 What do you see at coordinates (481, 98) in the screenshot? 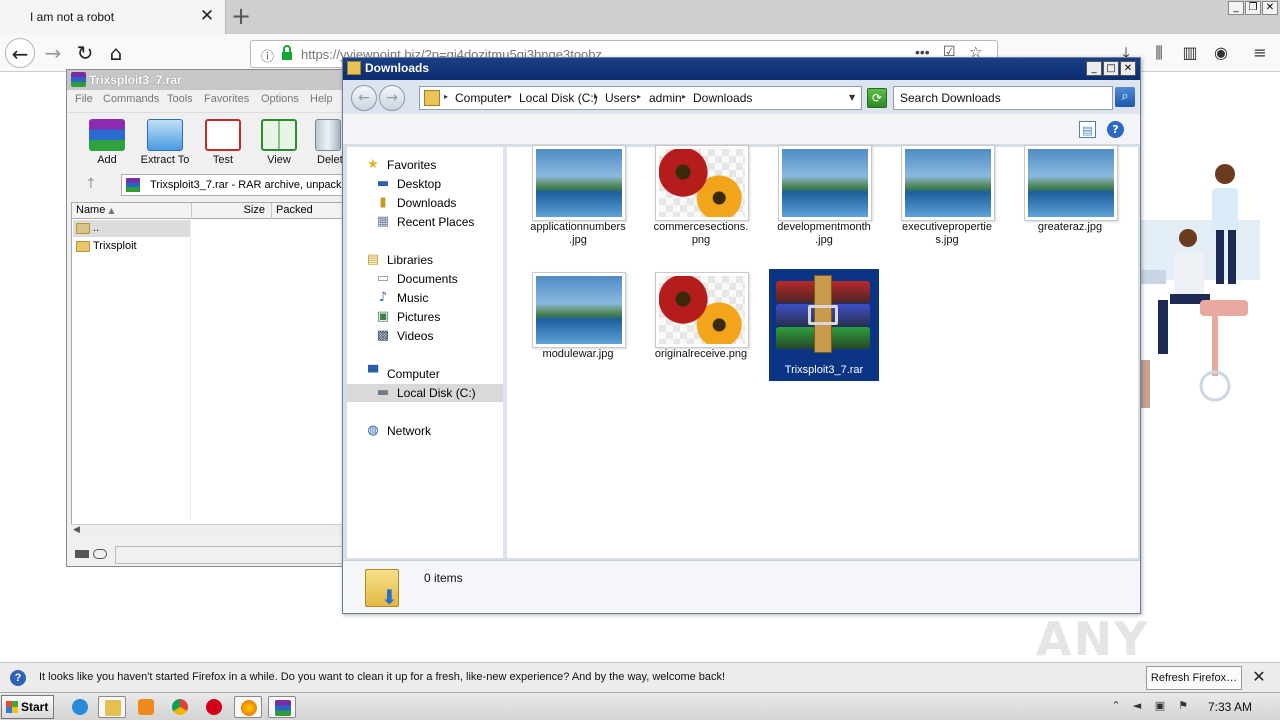
I see `breadcrumb-computer: Computer` at bounding box center [481, 98].